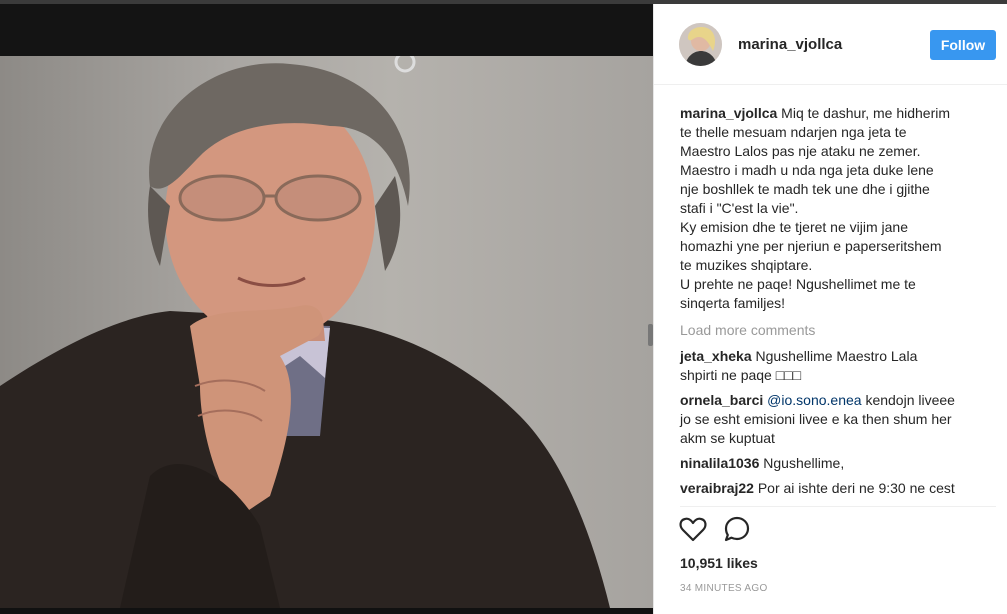 This screenshot has width=1007, height=614. I want to click on media-letterbox-bottom, so click(326, 611).